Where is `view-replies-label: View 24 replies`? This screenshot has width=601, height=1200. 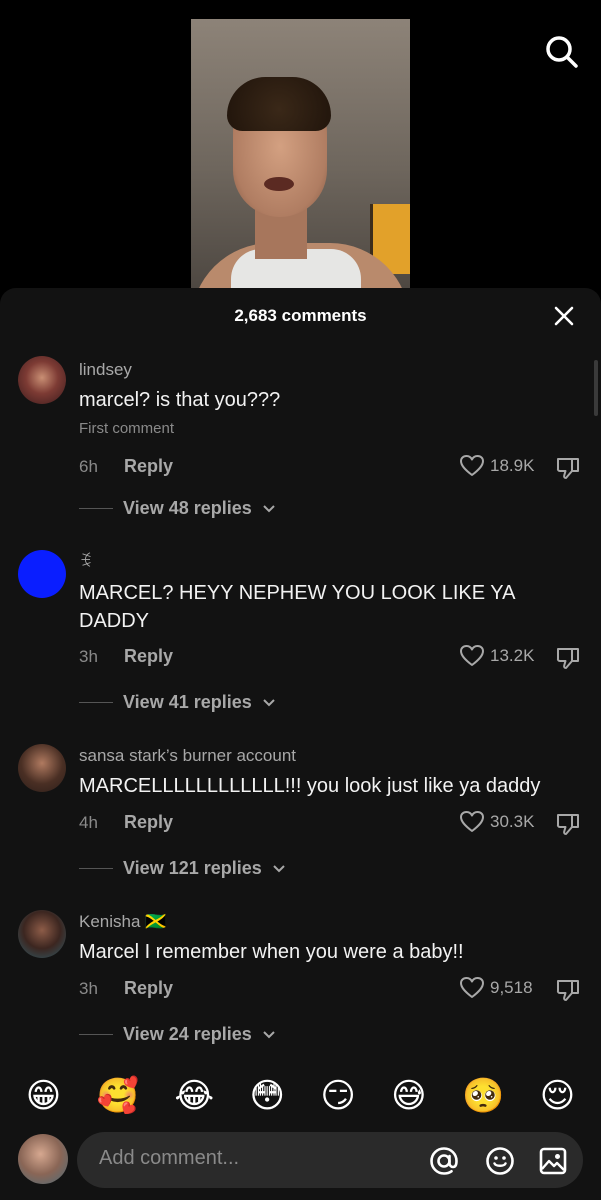
view-replies-label: View 24 replies is located at coordinates (187, 1034).